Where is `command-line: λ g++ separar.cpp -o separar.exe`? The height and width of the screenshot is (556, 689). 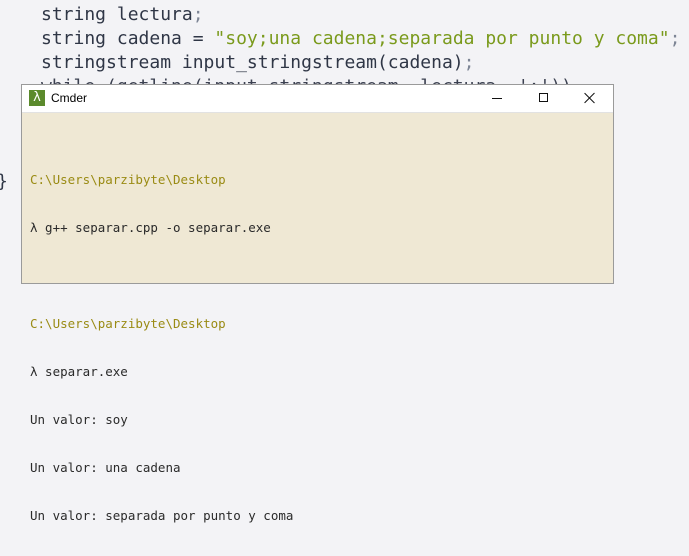
command-line: λ g++ separar.cpp -o separar.exe is located at coordinates (150, 227).